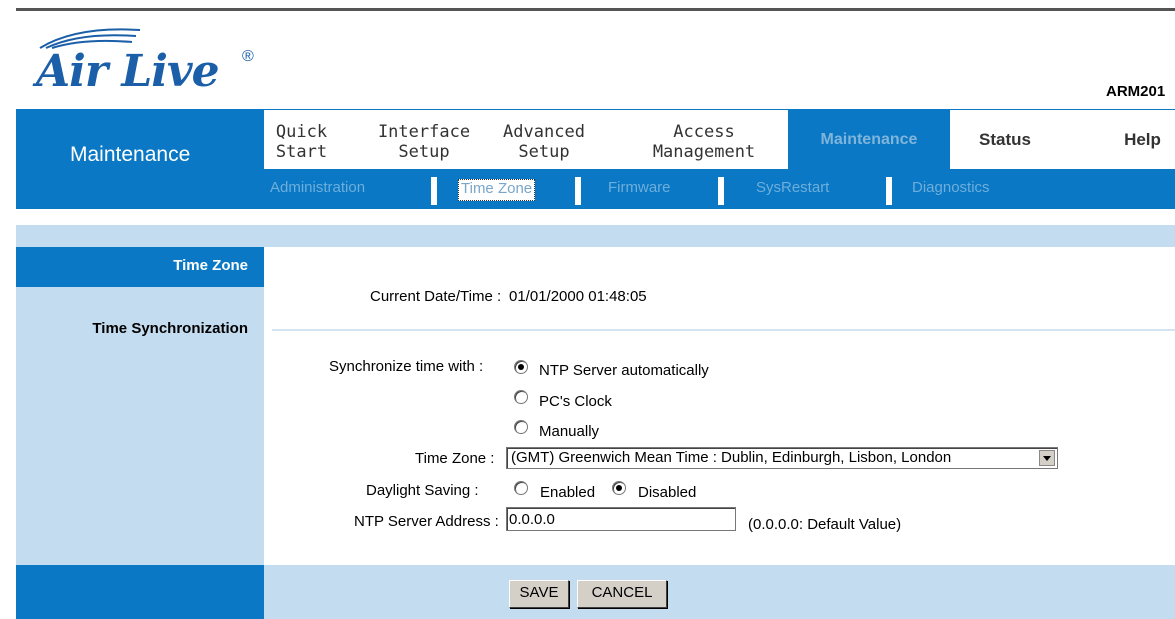 Image resolution: width=1175 pixels, height=619 pixels. I want to click on dst-disabled-radio, so click(619, 488).